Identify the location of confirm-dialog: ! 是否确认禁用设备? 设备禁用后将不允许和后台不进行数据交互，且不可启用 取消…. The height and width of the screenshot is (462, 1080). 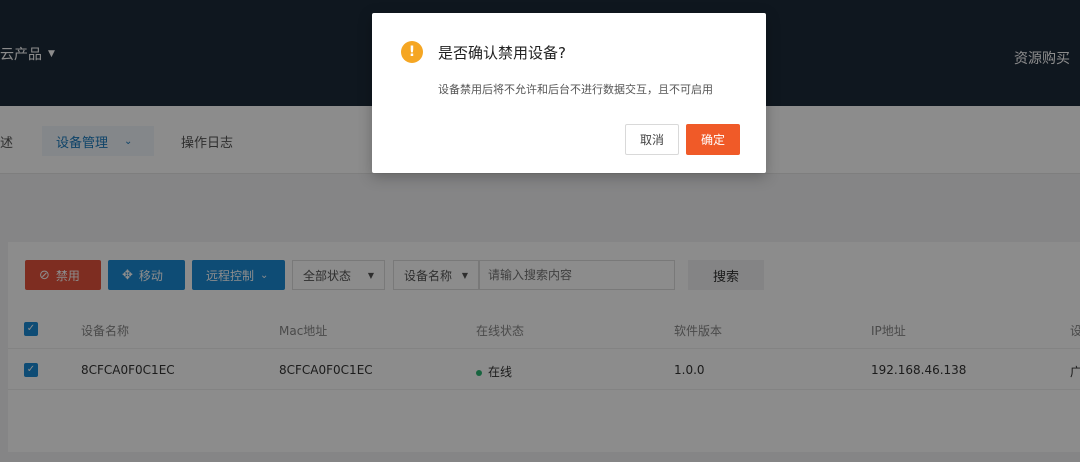
(569, 93).